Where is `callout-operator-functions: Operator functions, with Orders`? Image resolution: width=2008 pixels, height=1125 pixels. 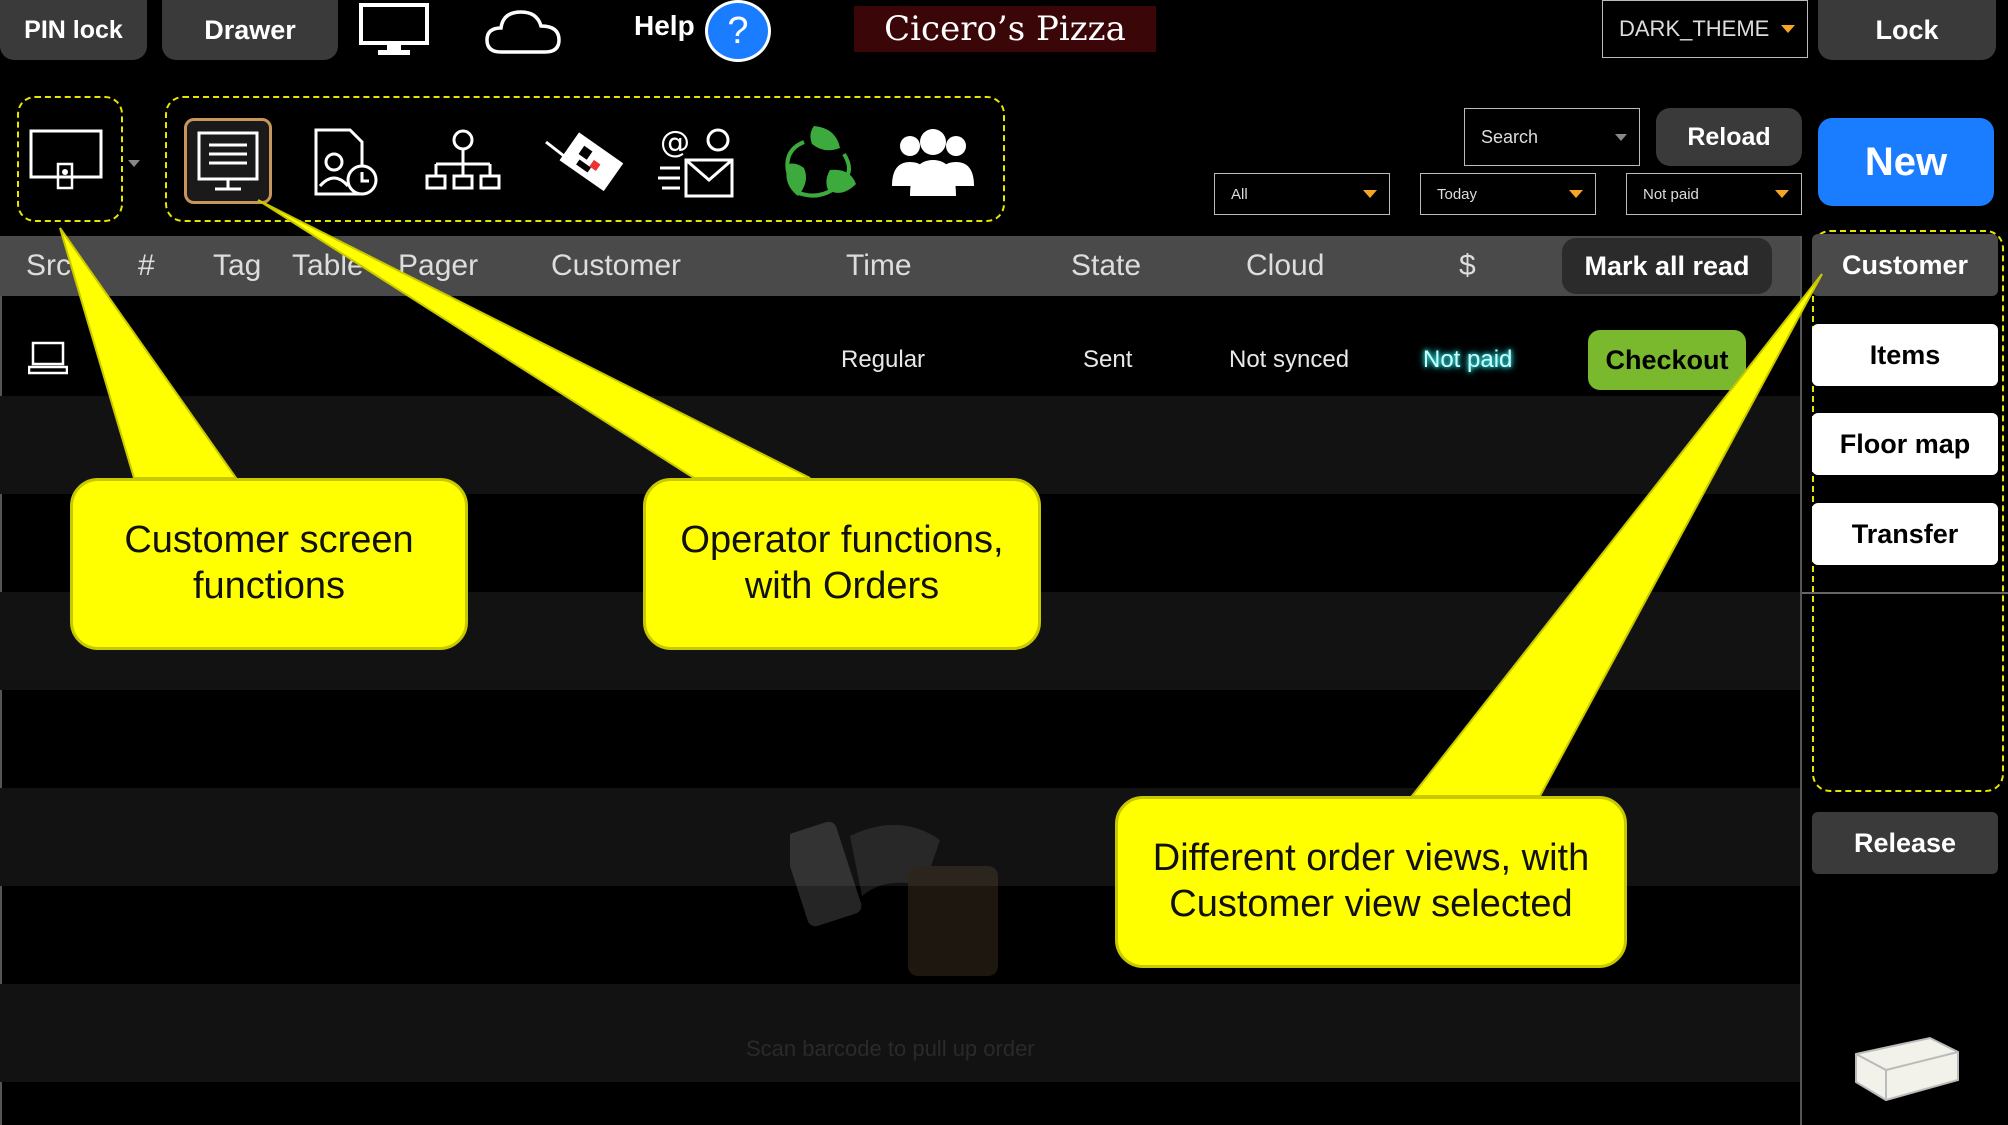 callout-operator-functions: Operator functions, with Orders is located at coordinates (842, 564).